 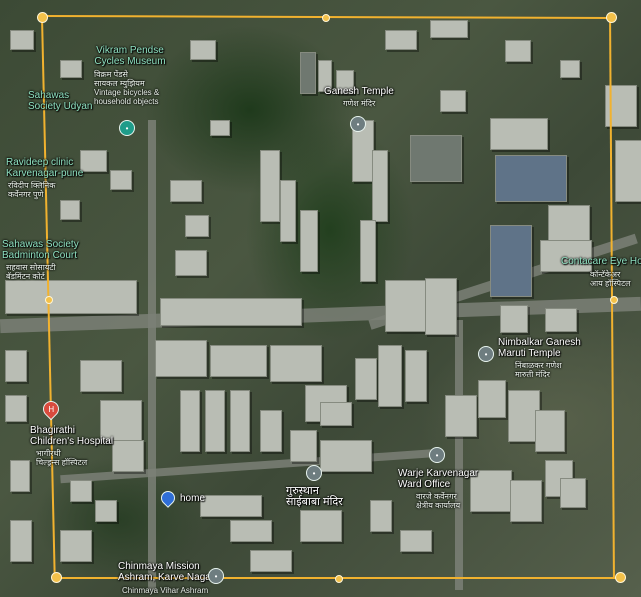 What do you see at coordinates (436, 496) in the screenshot?
I see `place-local-name: वारजे कर्वेनगर` at bounding box center [436, 496].